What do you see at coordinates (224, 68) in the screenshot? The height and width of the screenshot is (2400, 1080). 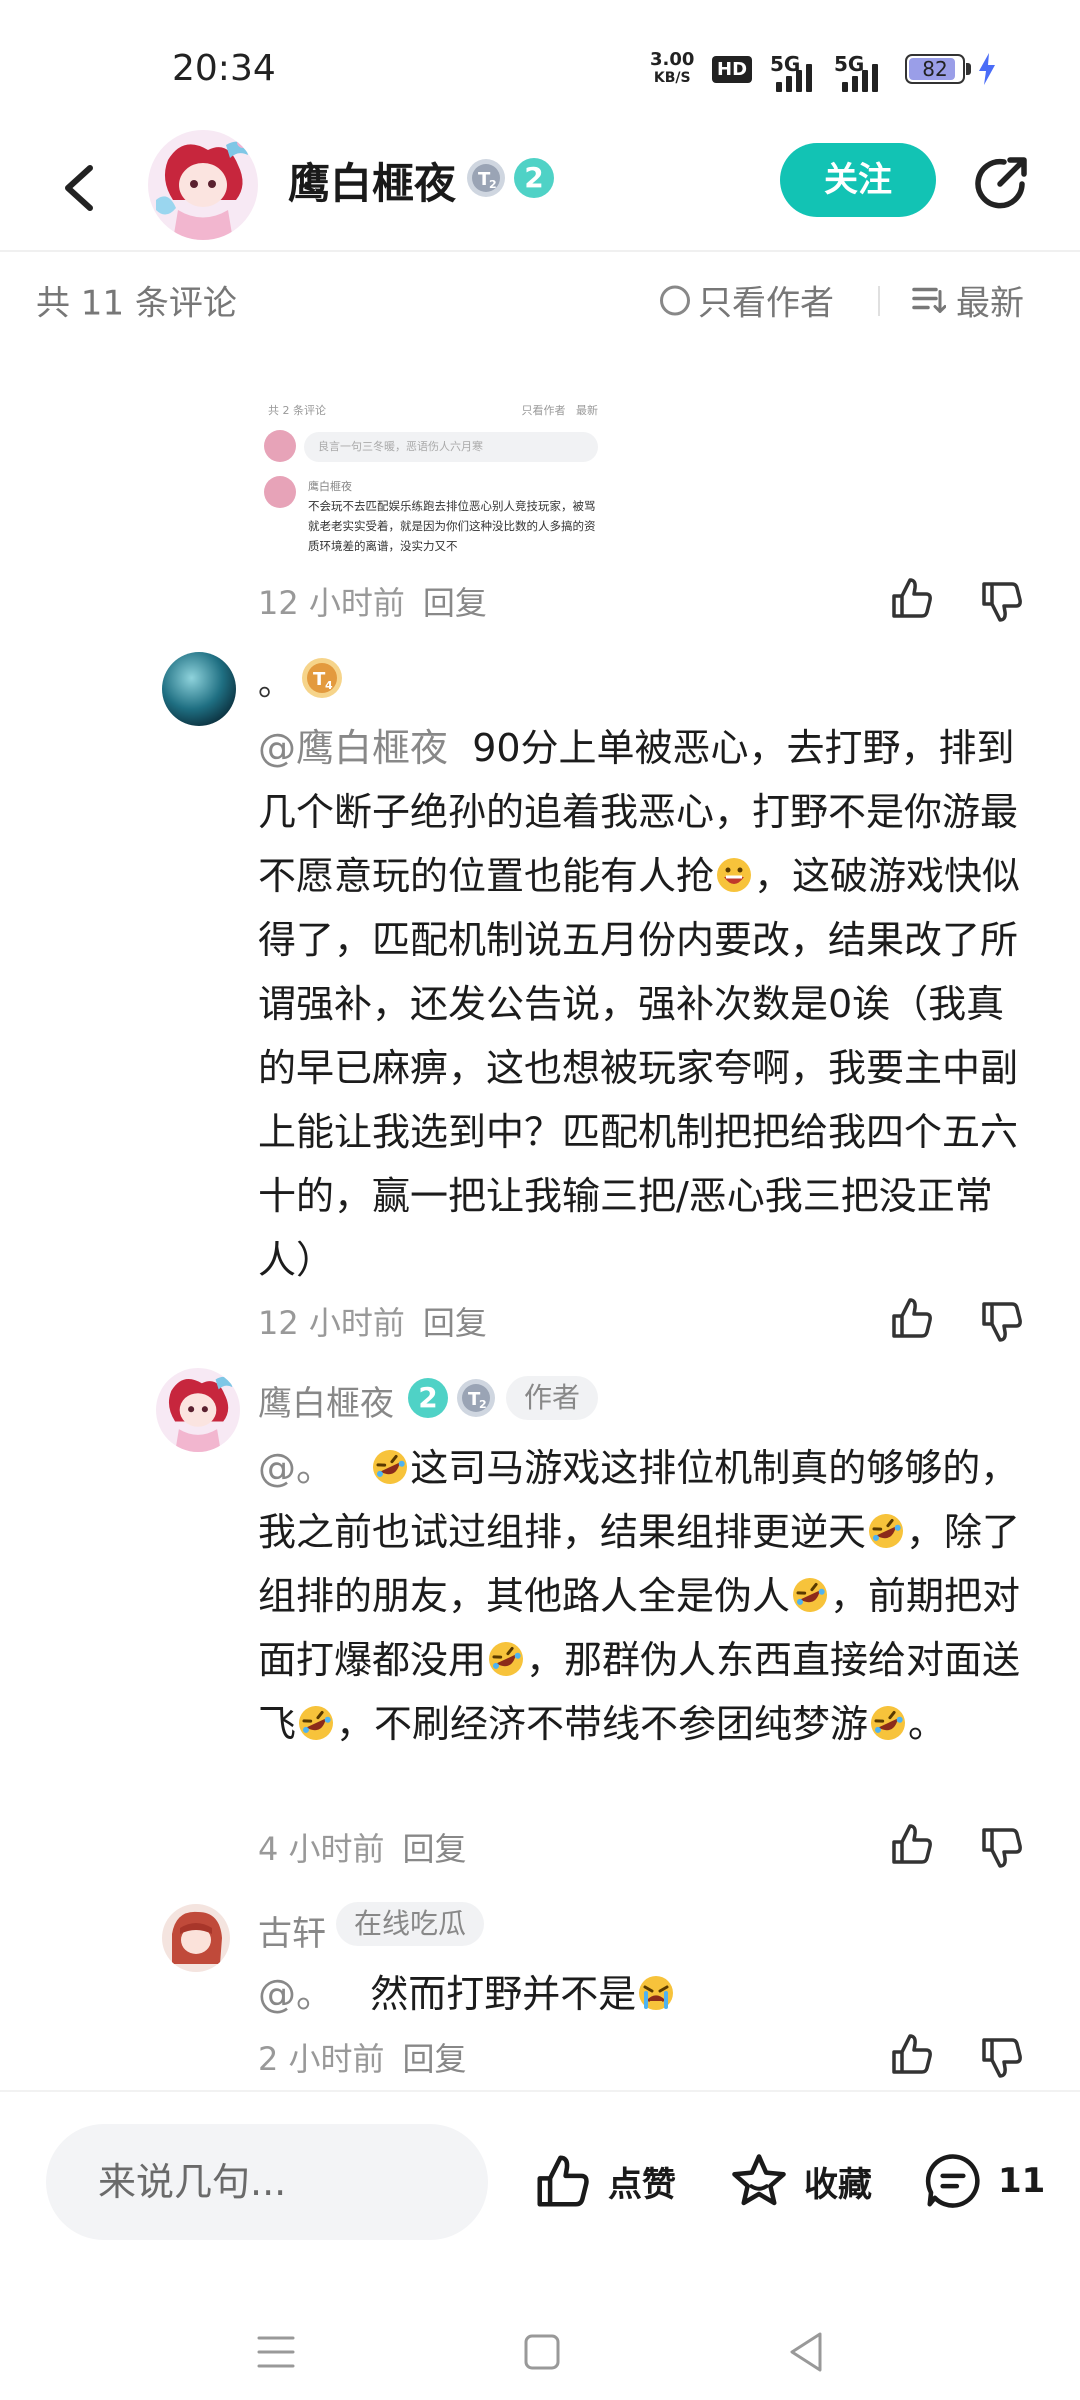 I see `status-time: 20:34` at bounding box center [224, 68].